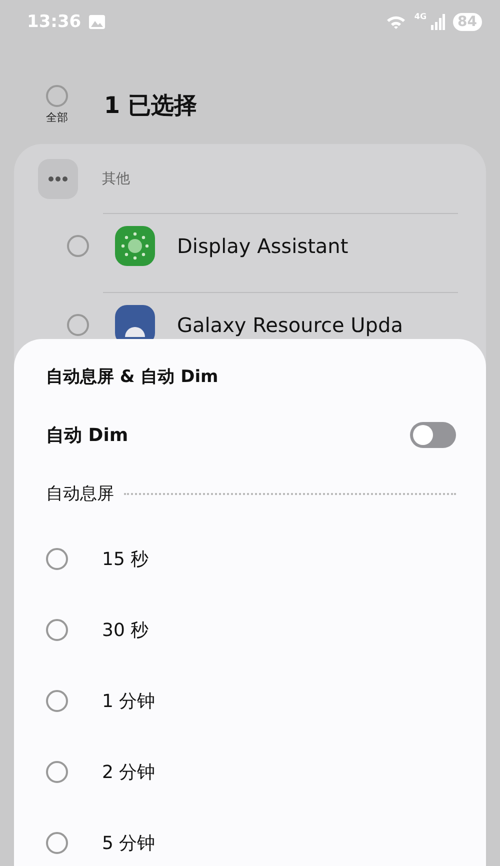 The height and width of the screenshot is (866, 500). I want to click on toggle-label: 自动 Dim, so click(87, 435).